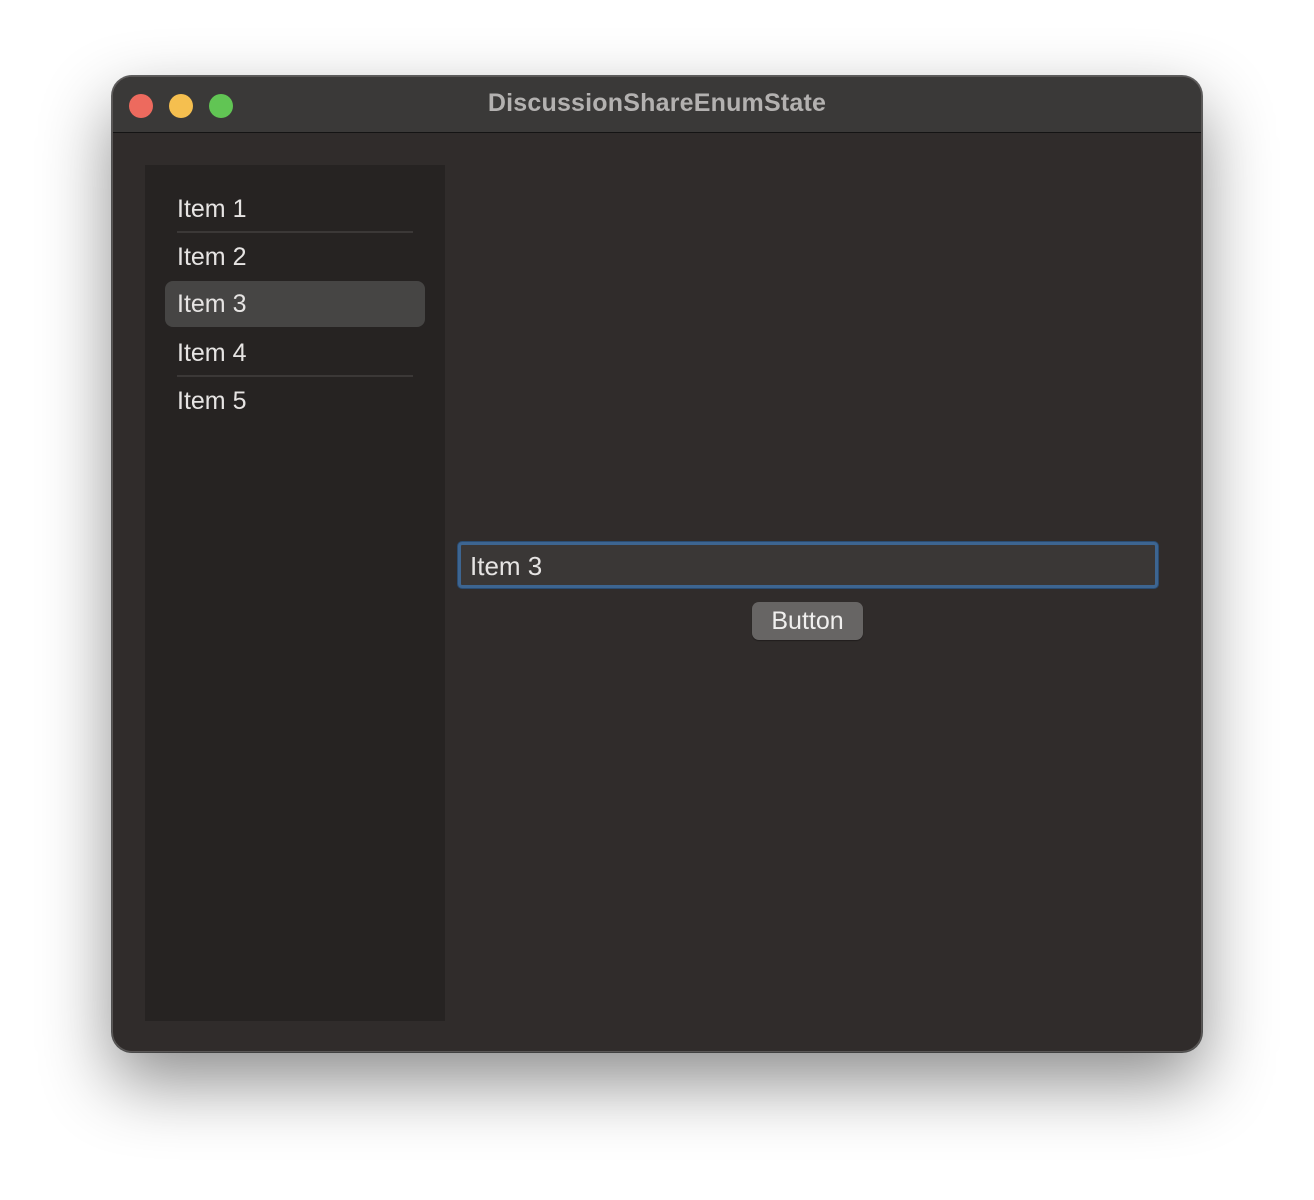 The width and height of the screenshot is (1314, 1200). What do you see at coordinates (212, 304) in the screenshot?
I see `list-item-label: Item 3` at bounding box center [212, 304].